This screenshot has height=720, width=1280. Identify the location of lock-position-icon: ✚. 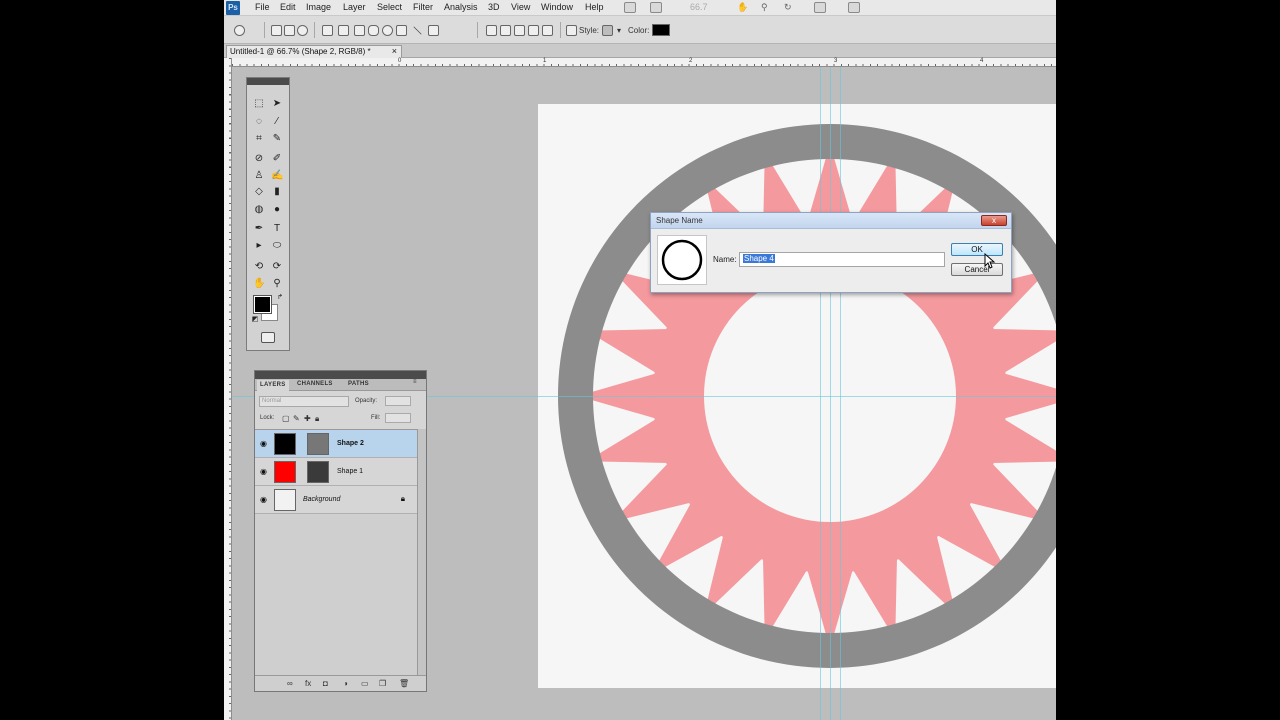
(307, 418).